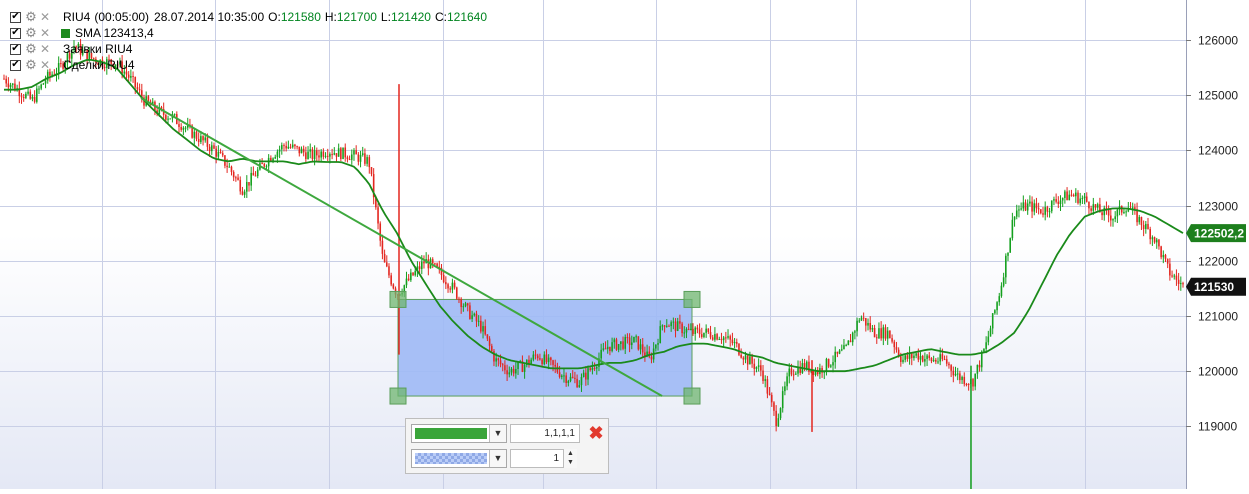 This screenshot has width=1249, height=494. What do you see at coordinates (459, 433) in the screenshot?
I see `line-color-dropdown: ▼` at bounding box center [459, 433].